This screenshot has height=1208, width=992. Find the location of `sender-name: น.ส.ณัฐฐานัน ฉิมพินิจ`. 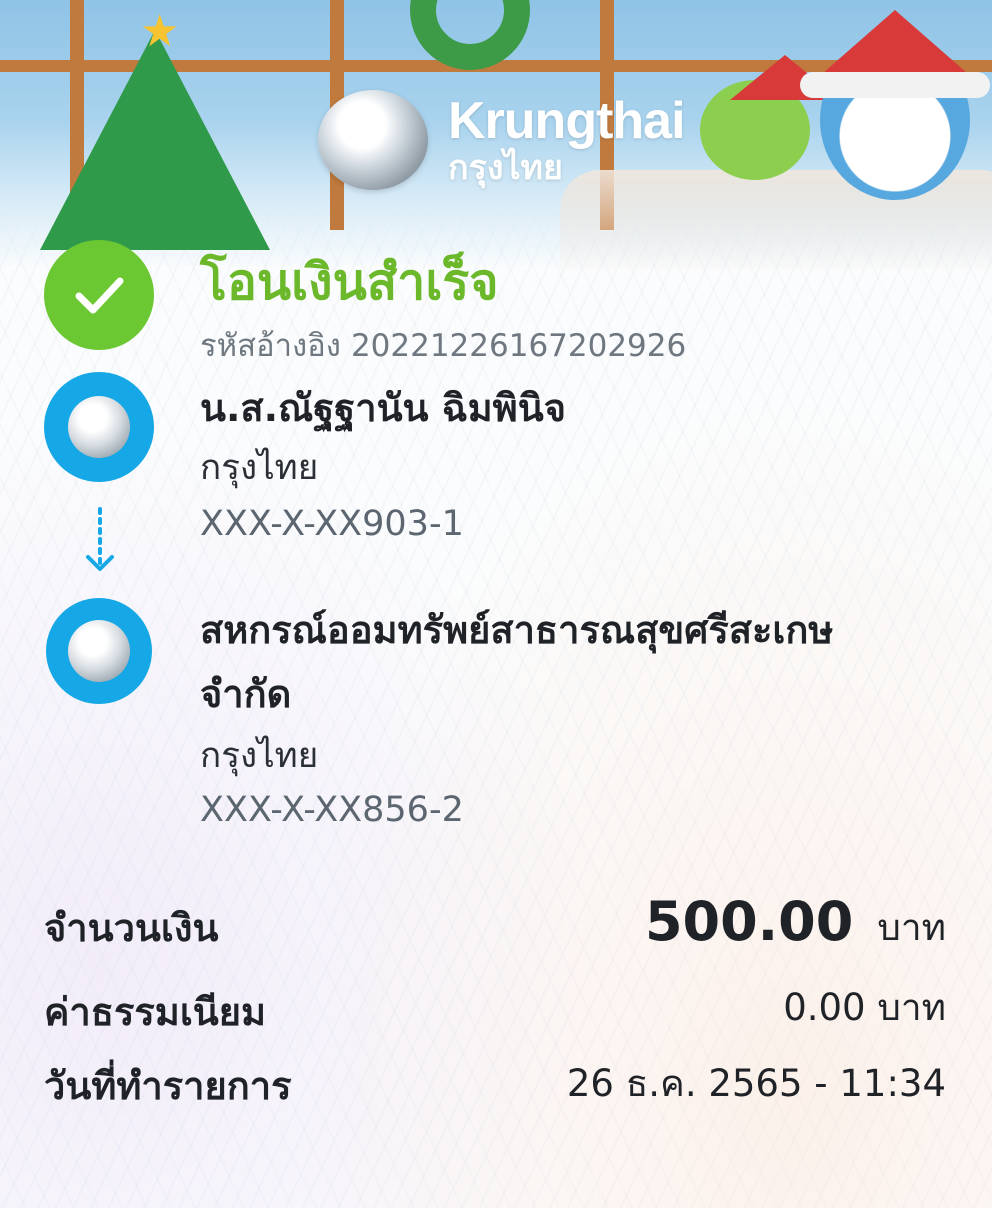

sender-name: น.ส.ณัฐฐานัน ฉิมพินิจ is located at coordinates (383, 408).